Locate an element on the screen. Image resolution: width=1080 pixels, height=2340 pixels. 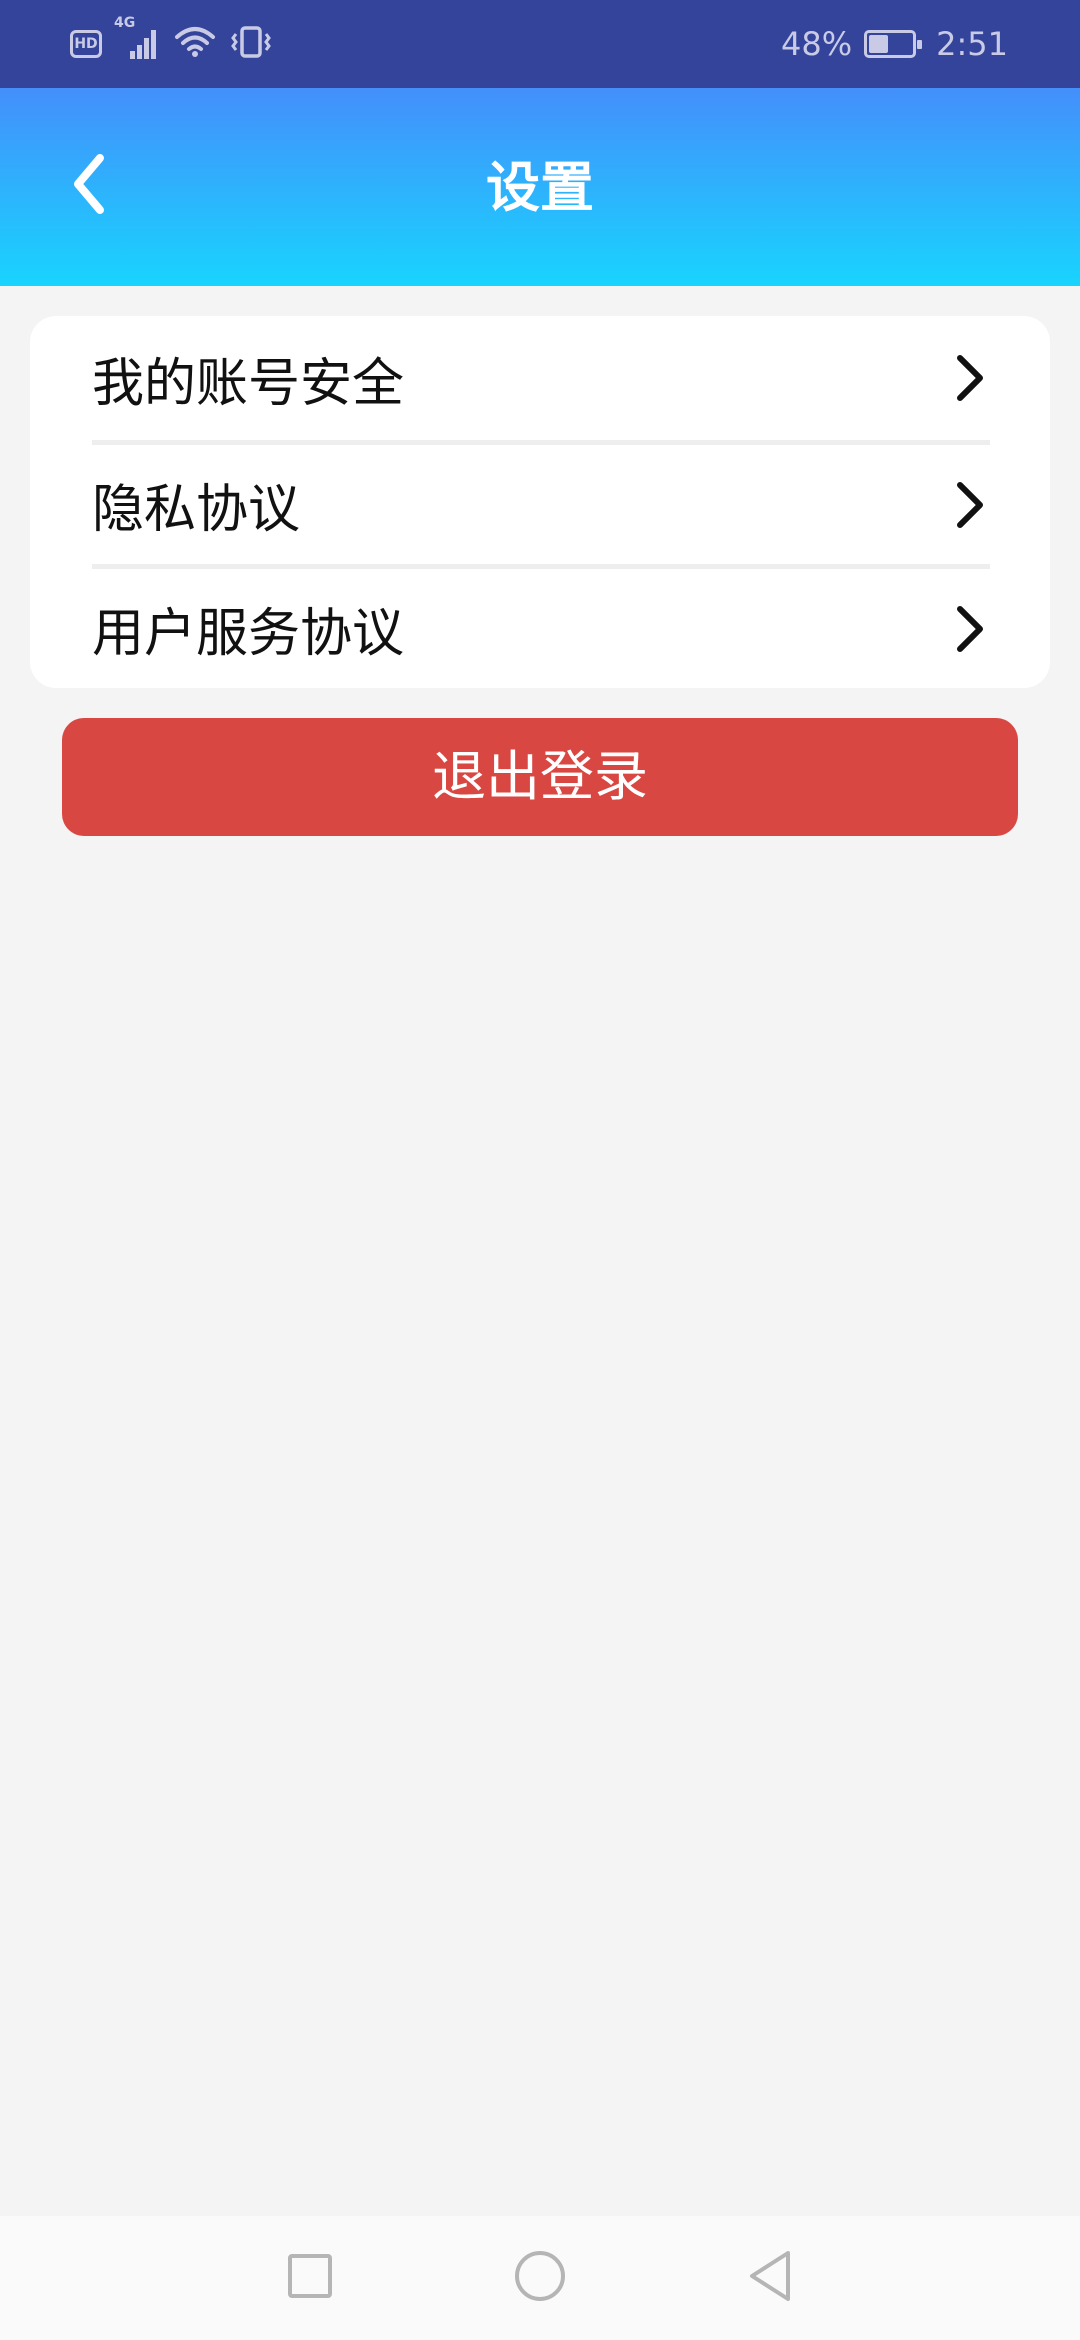
status-right: 48% 2:51 is located at coordinates (894, 44).